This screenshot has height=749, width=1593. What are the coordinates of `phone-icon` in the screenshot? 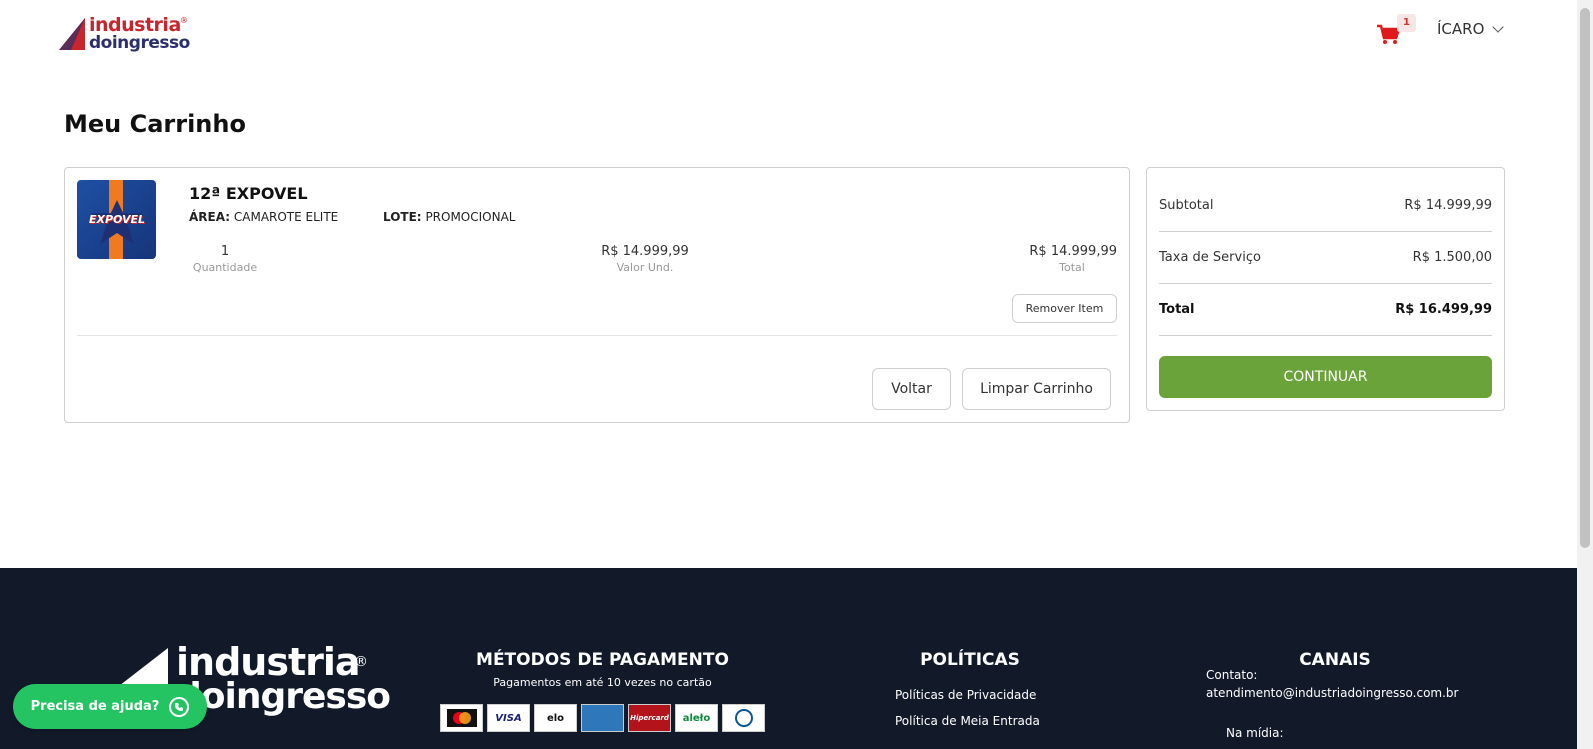 It's located at (179, 706).